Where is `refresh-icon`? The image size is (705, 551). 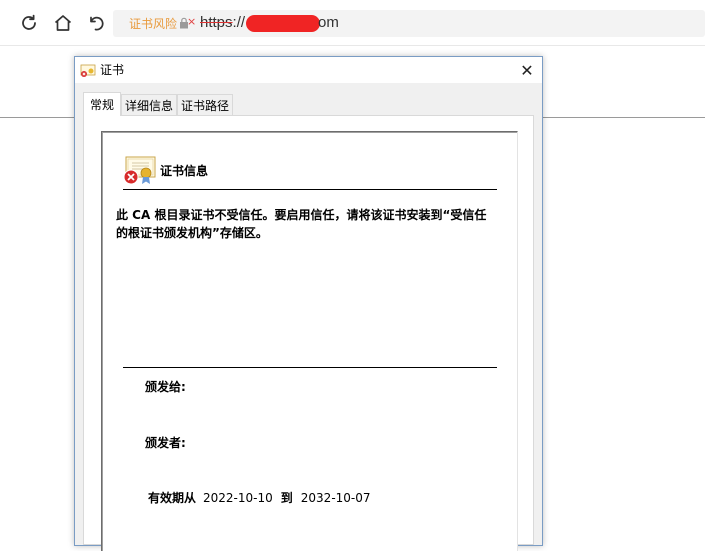
refresh-icon is located at coordinates (29, 23).